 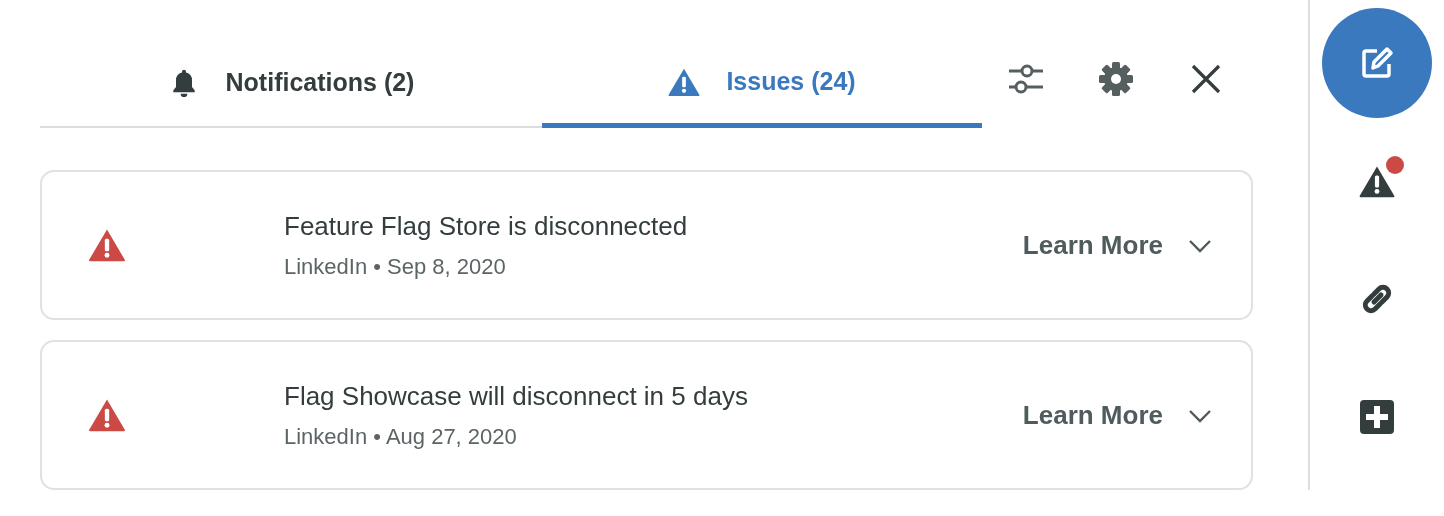 What do you see at coordinates (1377, 417) in the screenshot?
I see `add-icon` at bounding box center [1377, 417].